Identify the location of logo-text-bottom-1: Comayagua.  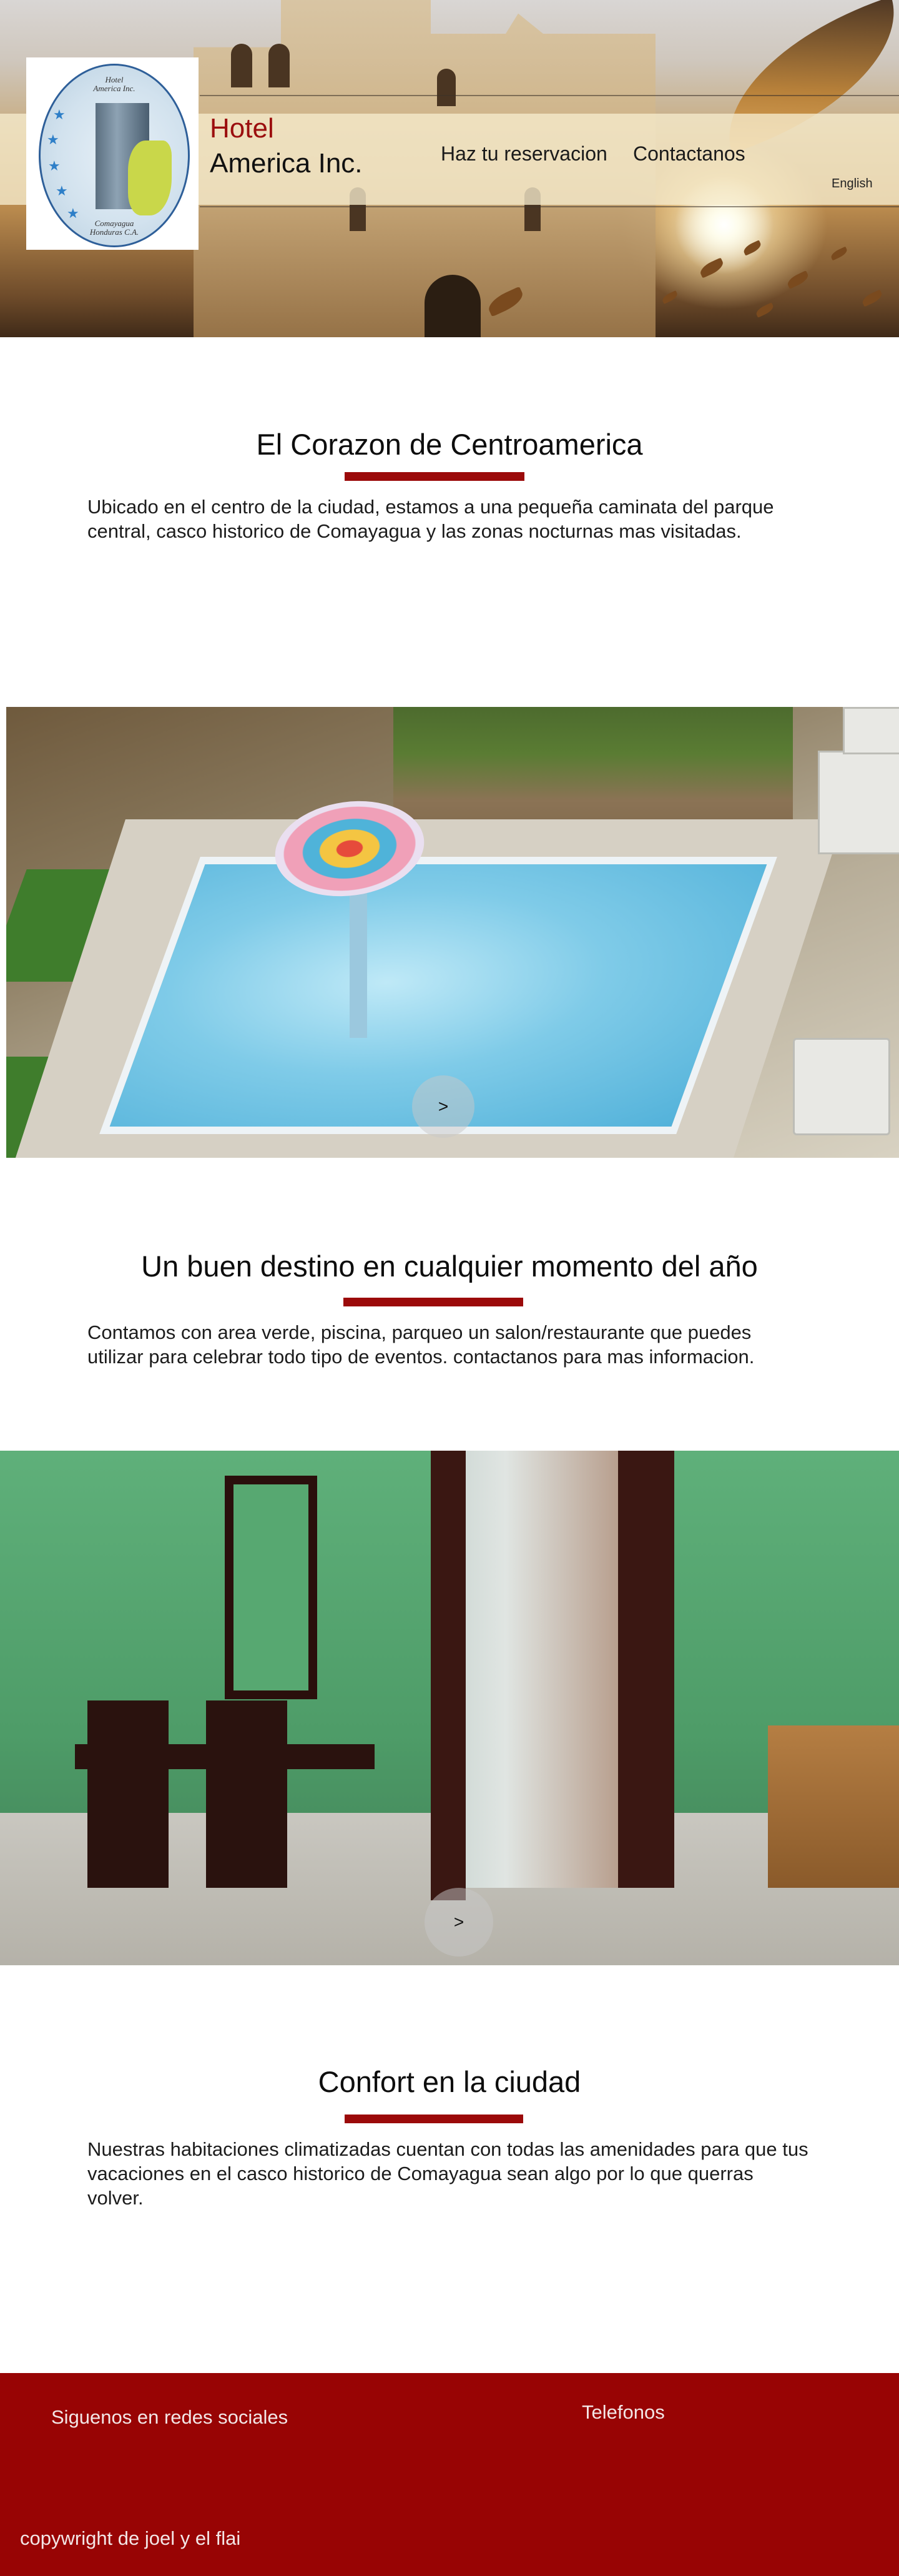
(114, 224).